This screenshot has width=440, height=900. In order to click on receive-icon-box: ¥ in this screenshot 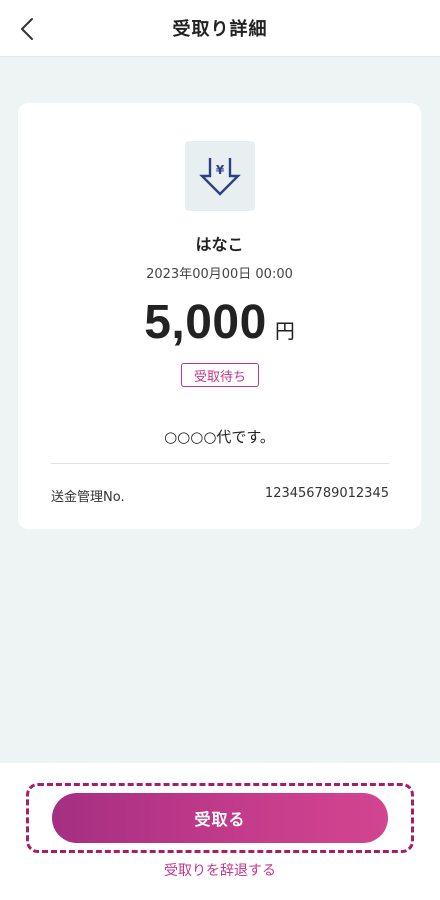, I will do `click(220, 176)`.